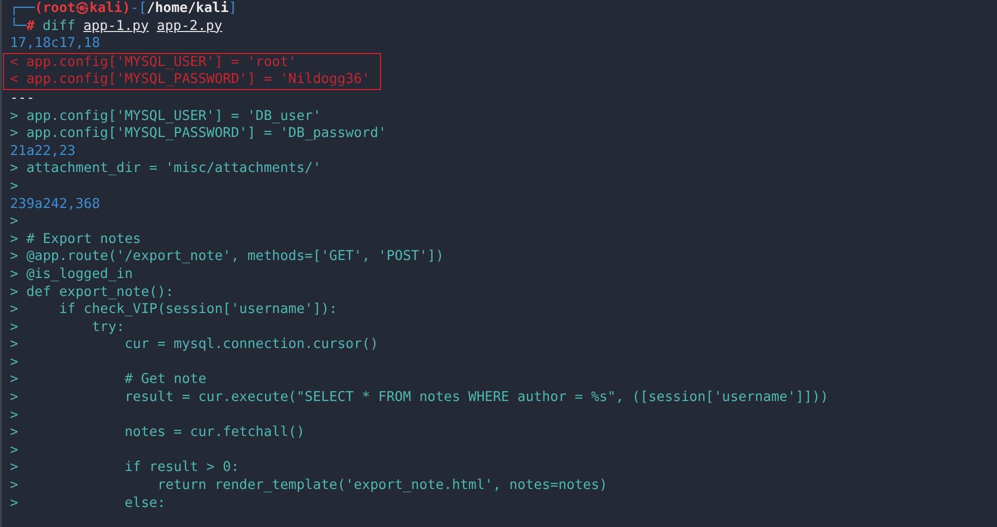 This screenshot has height=527, width=997. What do you see at coordinates (43, 151) in the screenshot?
I see `diff-hunk-header: 21a22,23` at bounding box center [43, 151].